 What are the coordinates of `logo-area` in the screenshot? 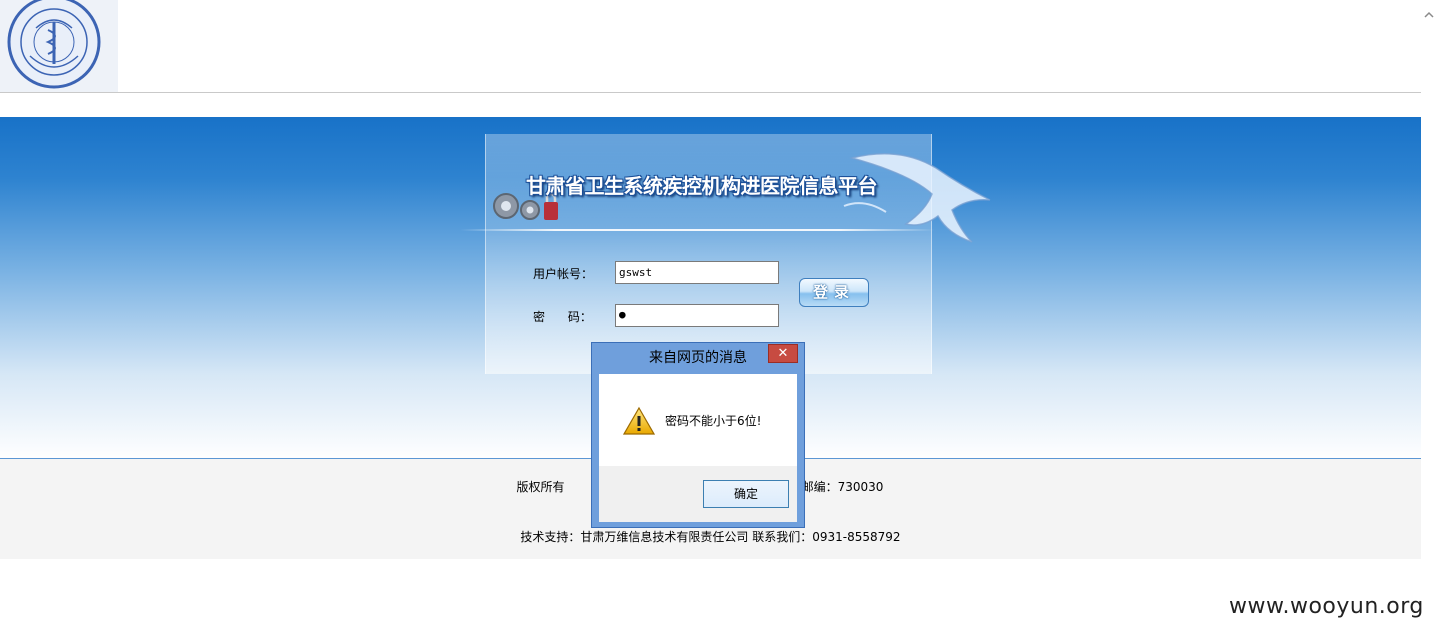 It's located at (59, 46).